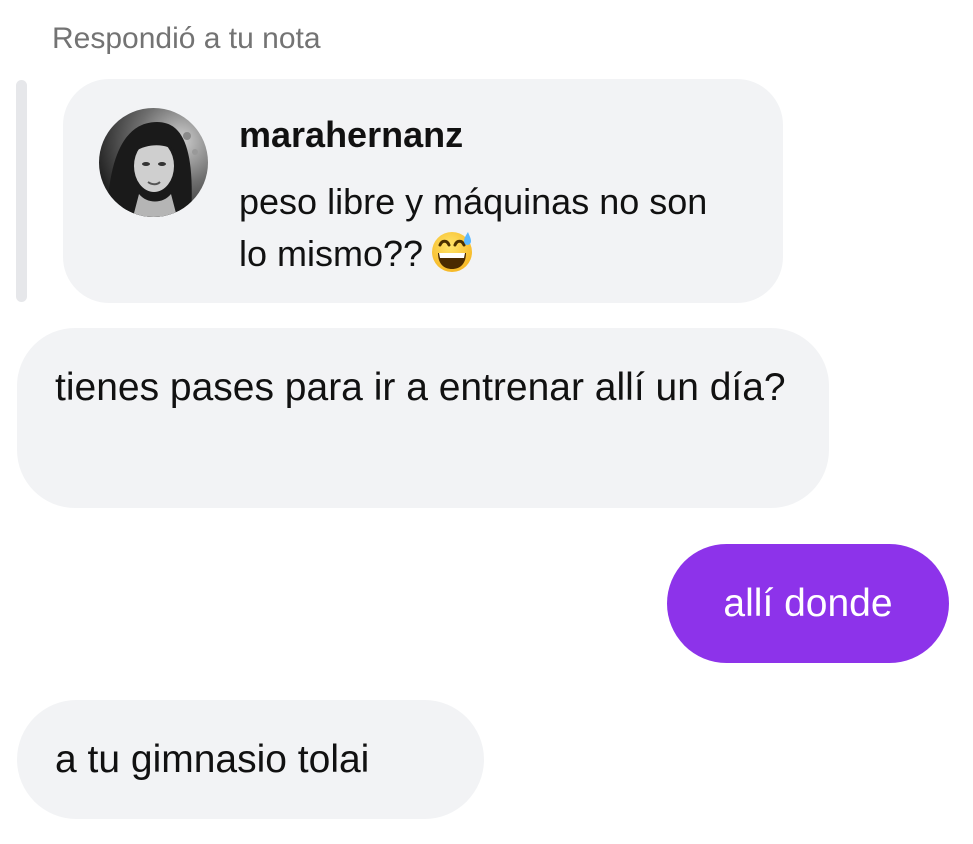 Image resolution: width=973 pixels, height=844 pixels. What do you see at coordinates (489, 228) in the screenshot?
I see `note-text: peso libre y máquinas no son lo mismo??` at bounding box center [489, 228].